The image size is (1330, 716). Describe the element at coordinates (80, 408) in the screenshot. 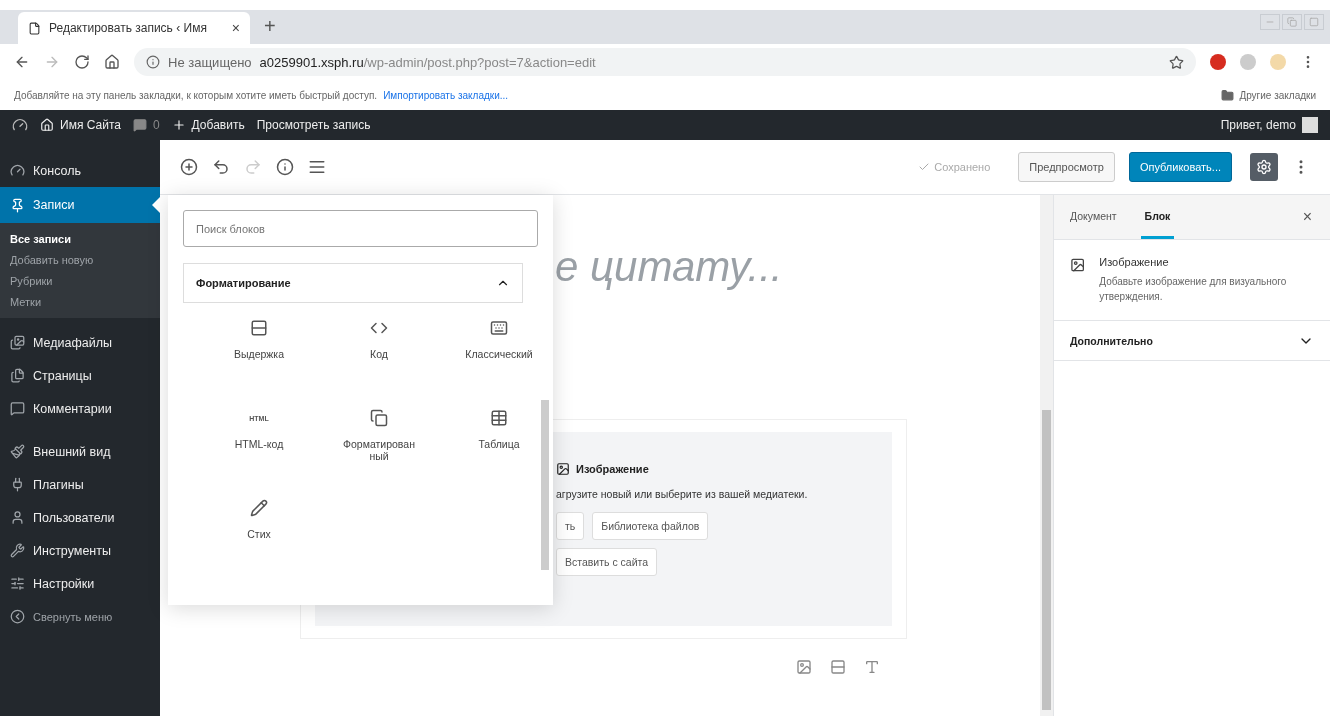

I see `menu-item: Комментарии` at that location.